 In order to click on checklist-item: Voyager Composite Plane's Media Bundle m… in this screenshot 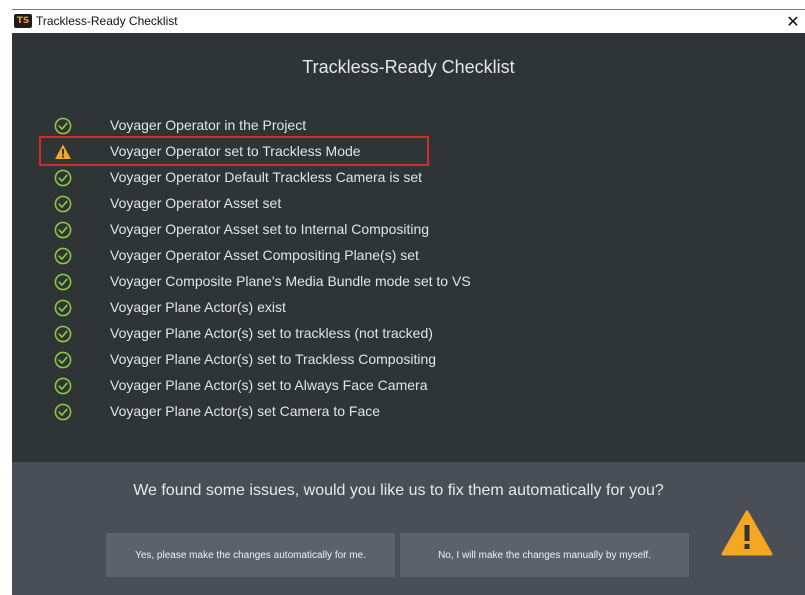, I will do `click(408, 282)`.